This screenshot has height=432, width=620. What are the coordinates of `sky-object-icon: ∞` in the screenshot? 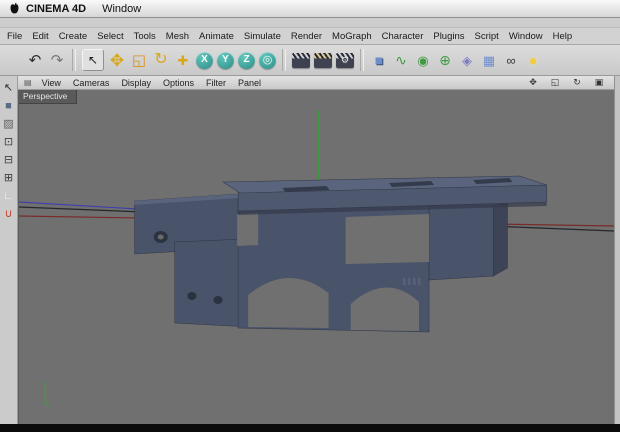 It's located at (511, 60).